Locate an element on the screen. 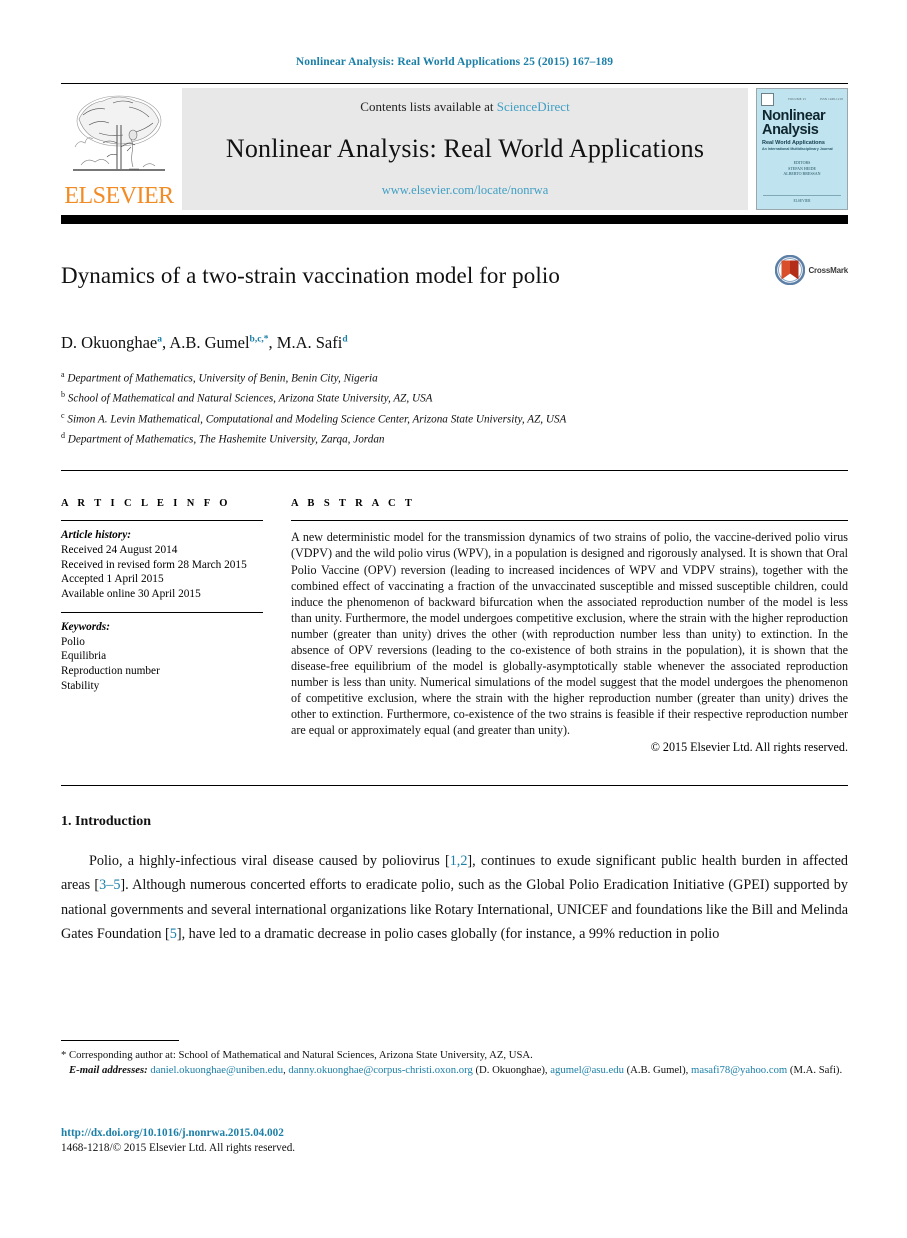  abstract-rule is located at coordinates (569, 521).